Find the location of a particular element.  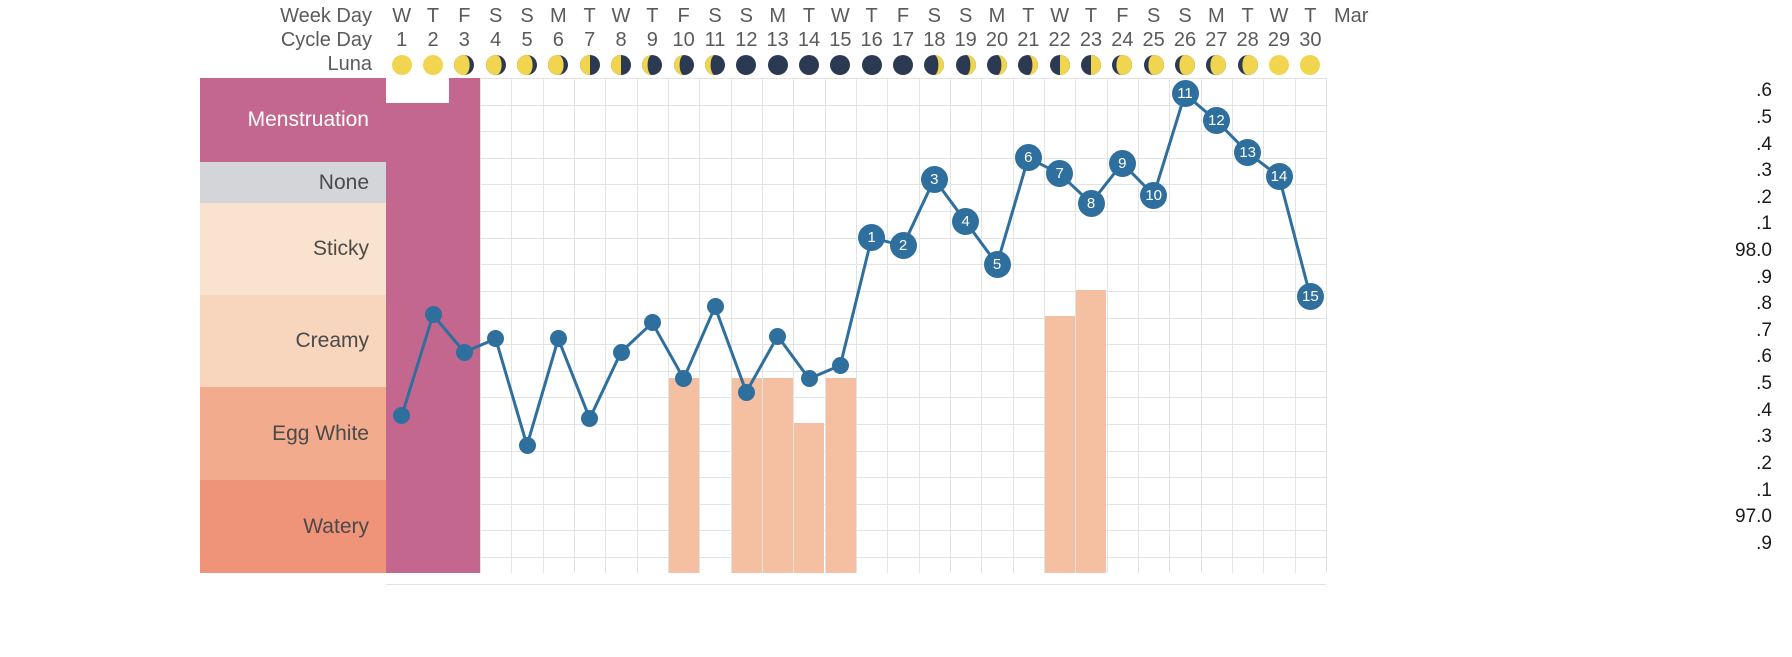

temperature-point: 5 is located at coordinates (997, 264).